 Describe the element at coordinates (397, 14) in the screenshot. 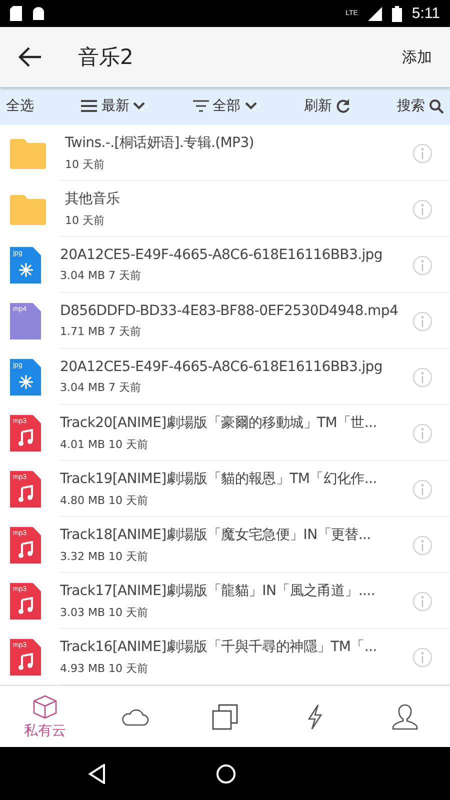

I see `battery-icon` at that location.